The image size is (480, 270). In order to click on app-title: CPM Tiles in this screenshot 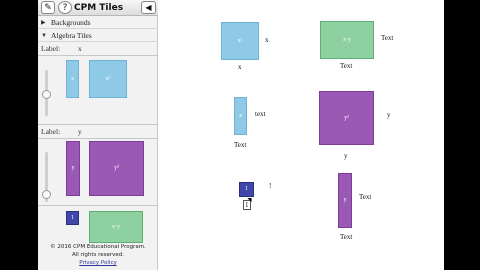, I will do `click(99, 8)`.